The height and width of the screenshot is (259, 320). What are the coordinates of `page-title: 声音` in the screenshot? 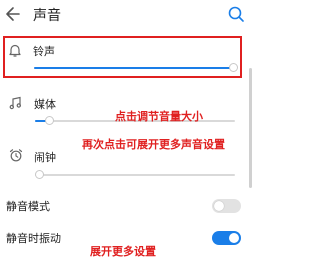 It's located at (47, 16).